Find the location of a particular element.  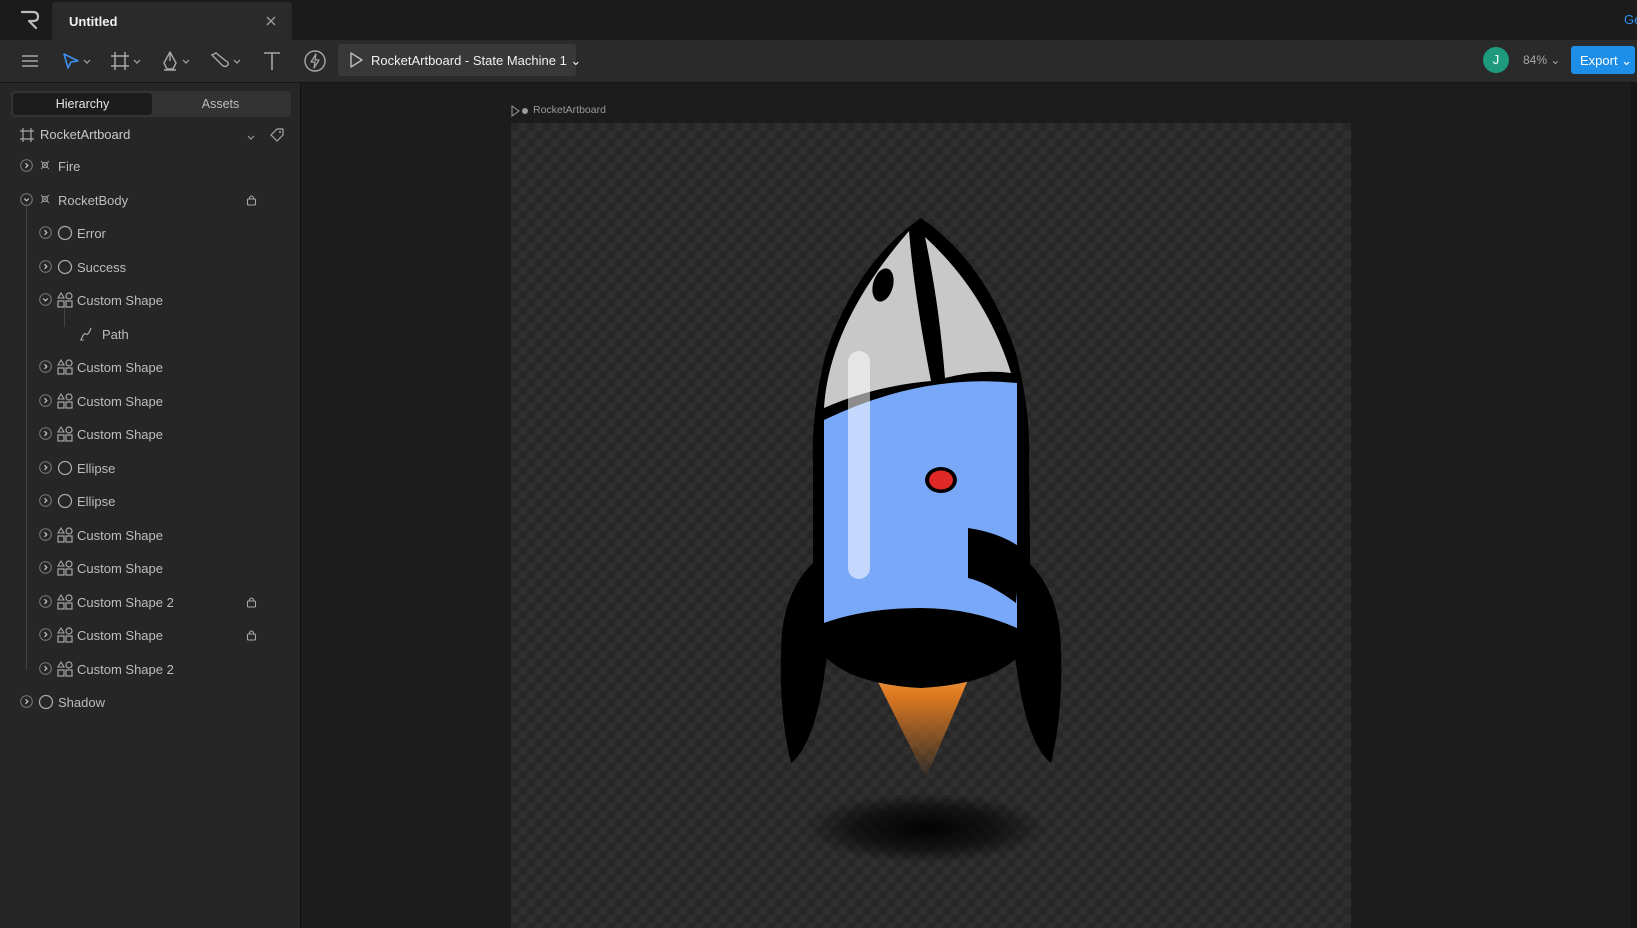

layer-label: Shadow is located at coordinates (81, 702).